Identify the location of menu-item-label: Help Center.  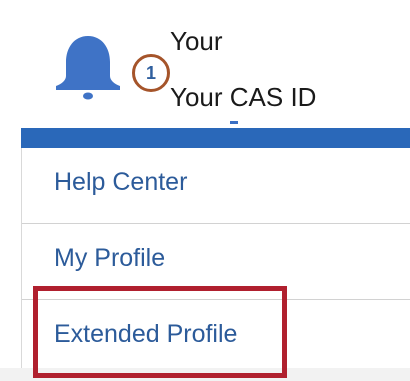
(120, 182).